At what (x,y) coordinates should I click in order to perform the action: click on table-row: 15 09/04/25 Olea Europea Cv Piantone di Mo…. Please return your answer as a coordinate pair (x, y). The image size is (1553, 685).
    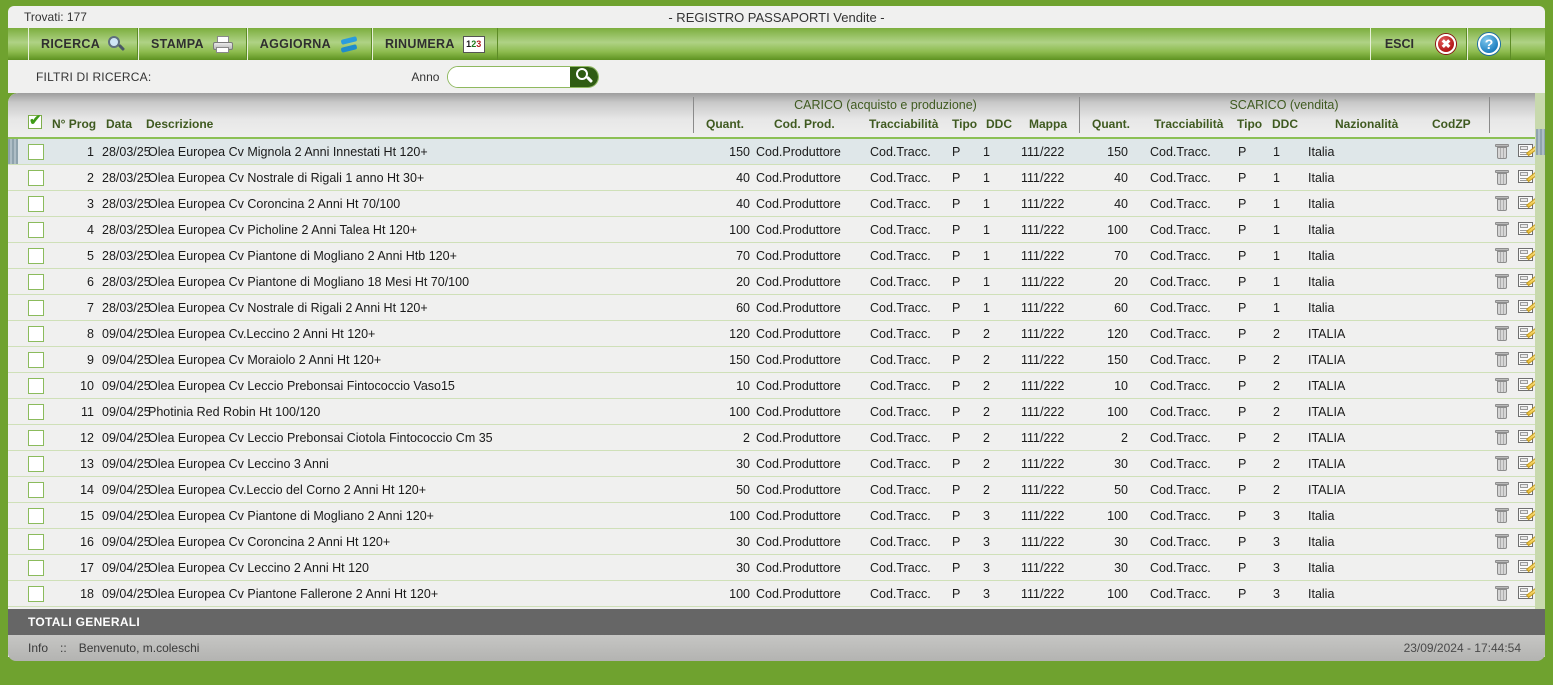
    Looking at the image, I should click on (776, 516).